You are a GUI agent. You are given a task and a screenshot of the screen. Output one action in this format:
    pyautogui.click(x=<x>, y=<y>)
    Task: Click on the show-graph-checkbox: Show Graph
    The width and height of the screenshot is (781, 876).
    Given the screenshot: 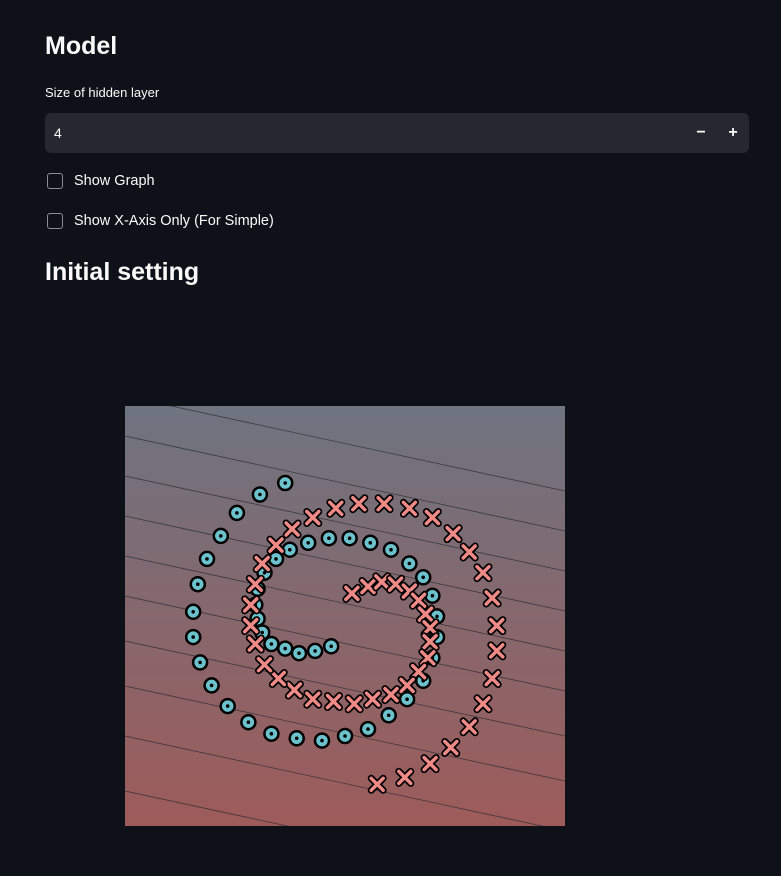 What is the action you would take?
    pyautogui.click(x=101, y=181)
    